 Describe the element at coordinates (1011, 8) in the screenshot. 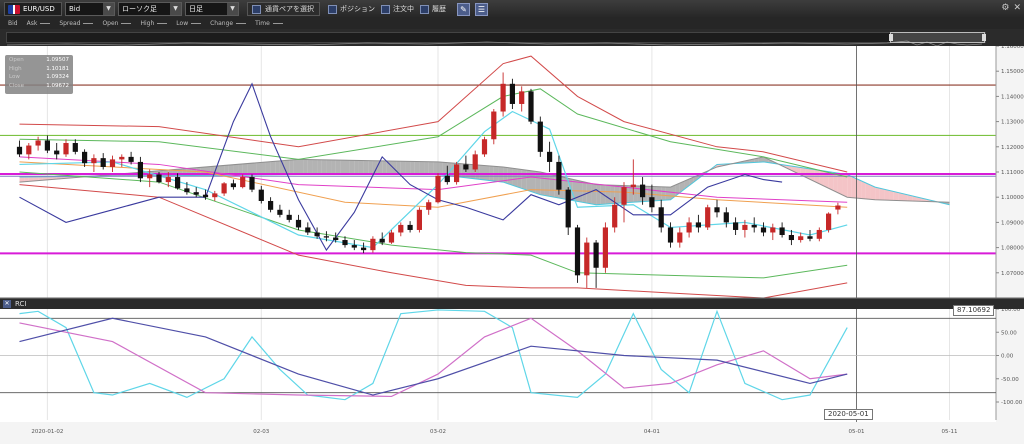

I see `window-controls: ⚙ ✕` at that location.